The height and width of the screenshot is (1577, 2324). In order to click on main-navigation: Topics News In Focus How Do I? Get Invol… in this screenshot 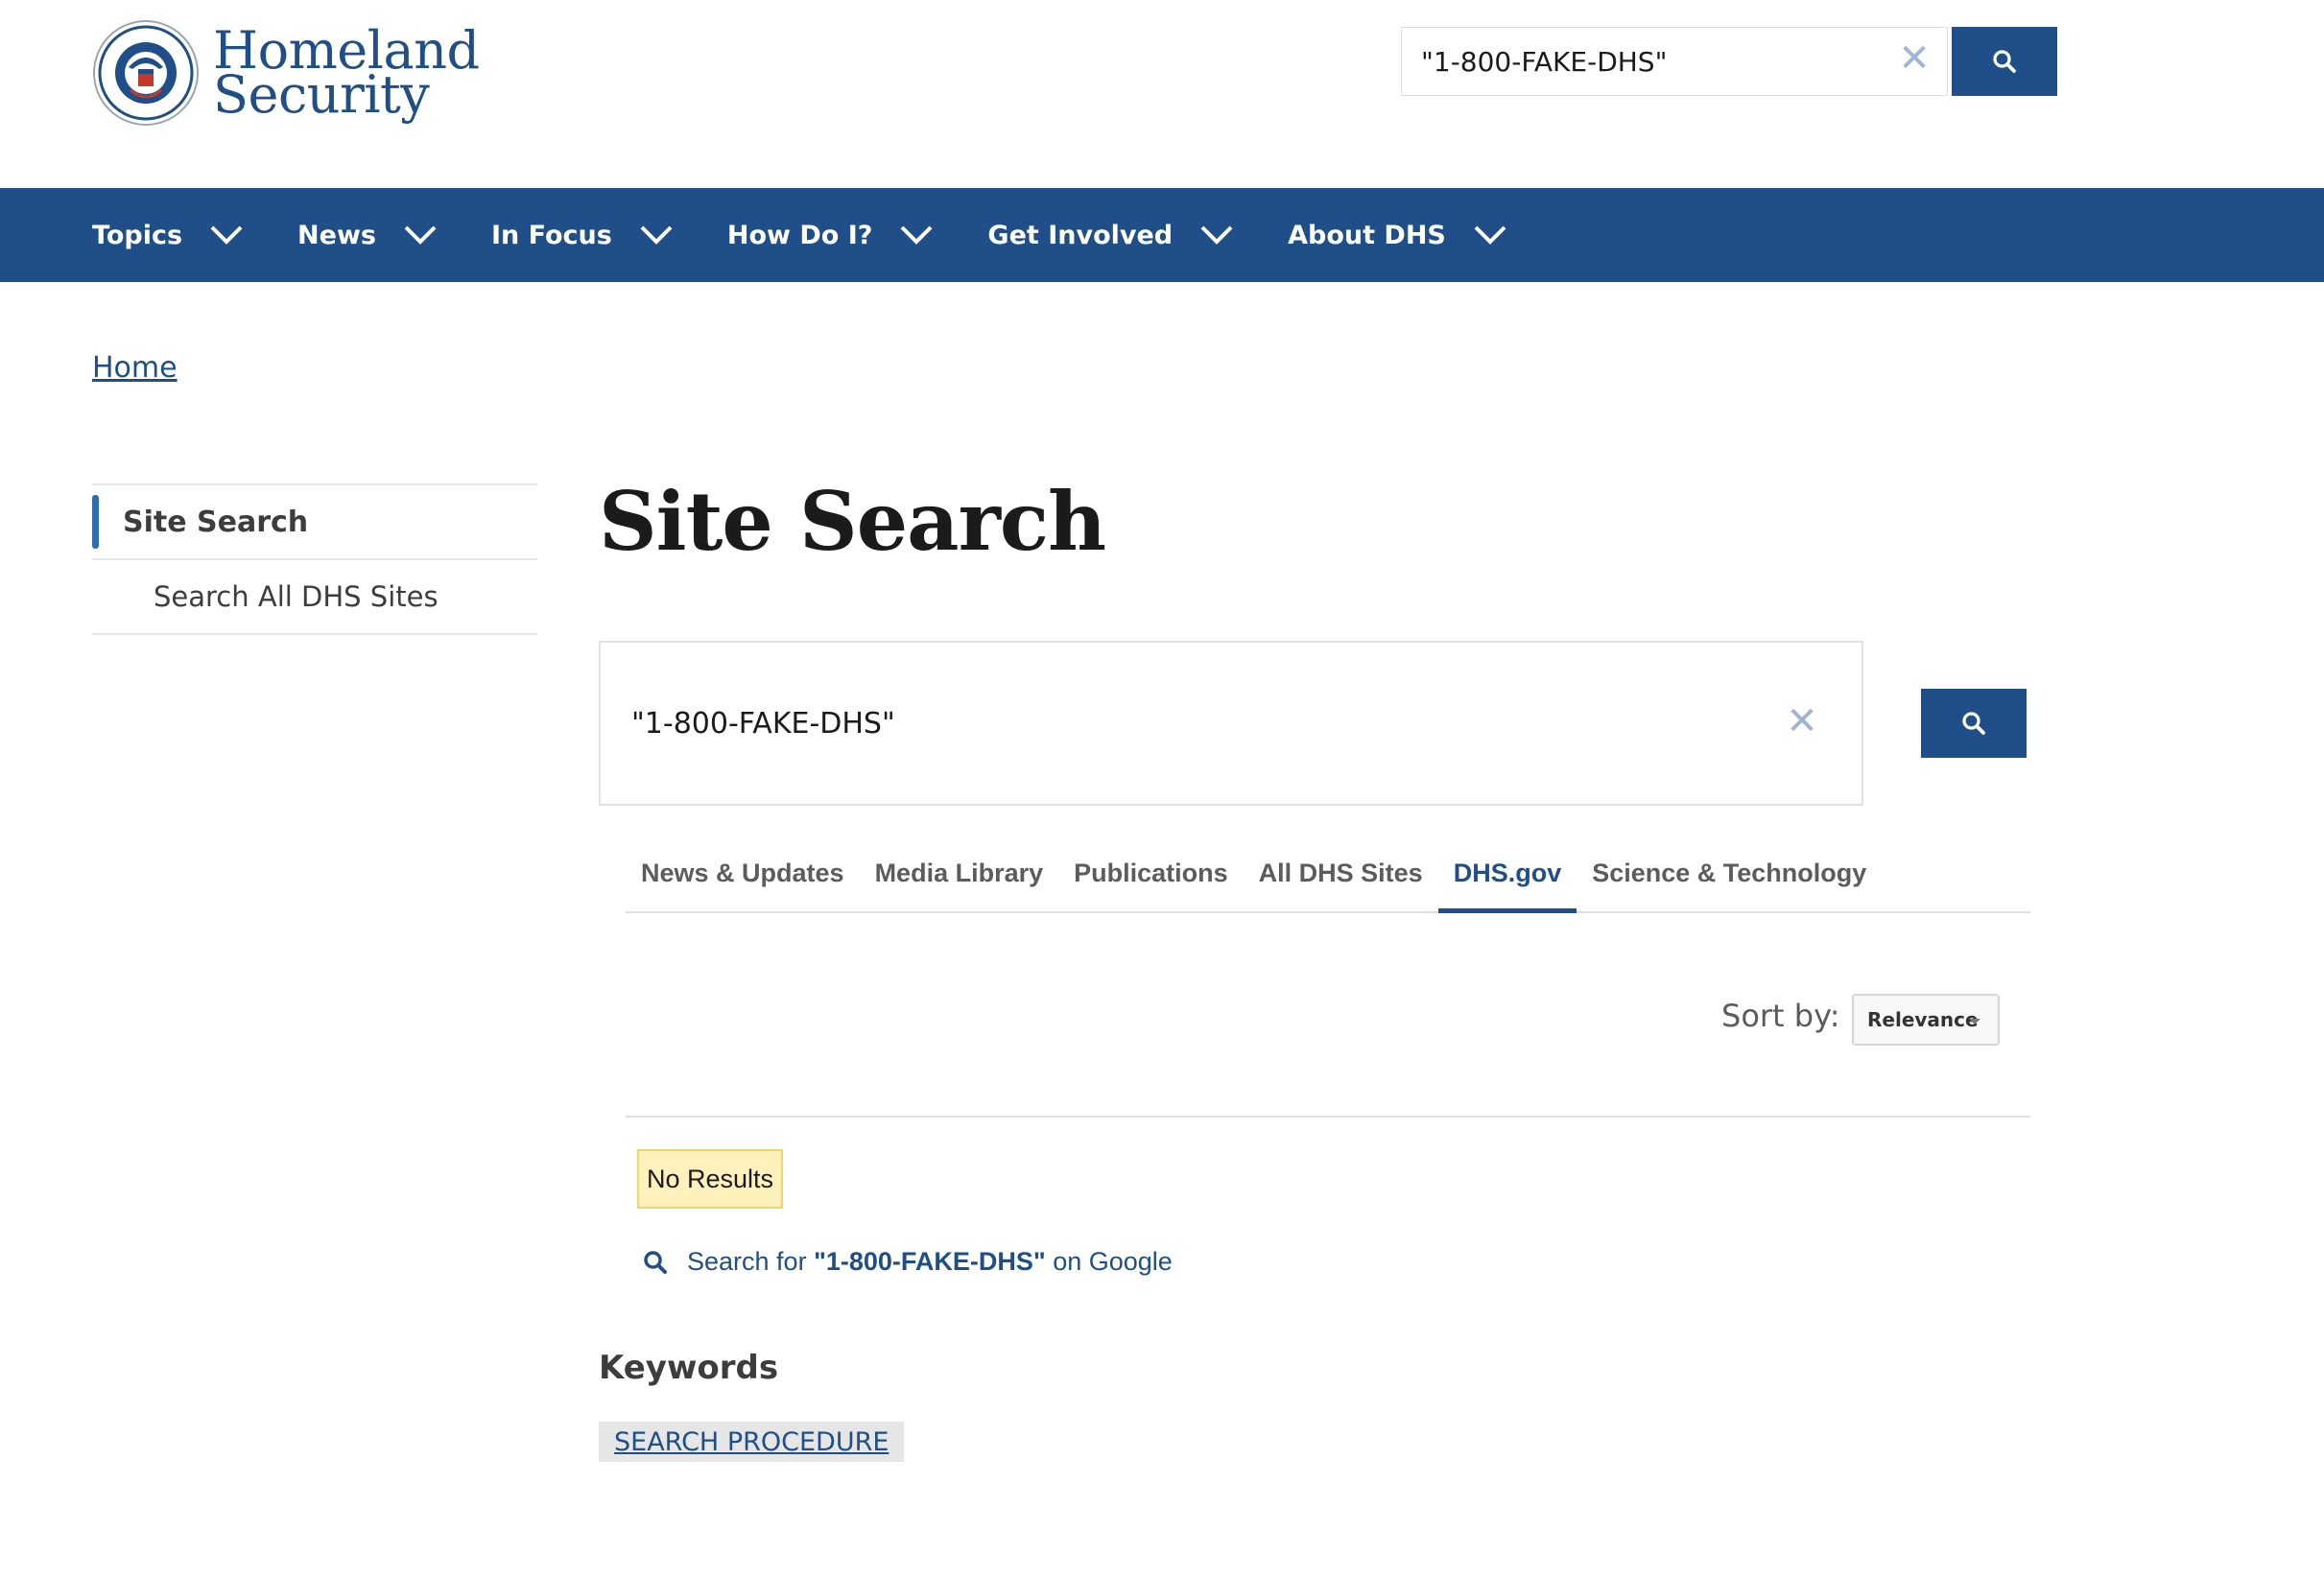, I will do `click(1162, 235)`.